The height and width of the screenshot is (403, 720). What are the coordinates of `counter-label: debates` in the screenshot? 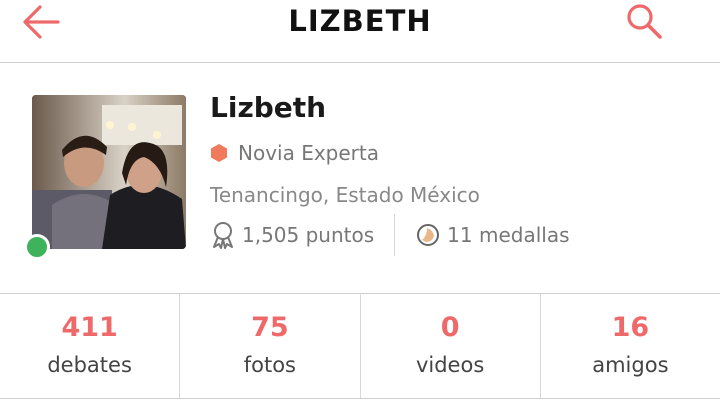 It's located at (89, 365).